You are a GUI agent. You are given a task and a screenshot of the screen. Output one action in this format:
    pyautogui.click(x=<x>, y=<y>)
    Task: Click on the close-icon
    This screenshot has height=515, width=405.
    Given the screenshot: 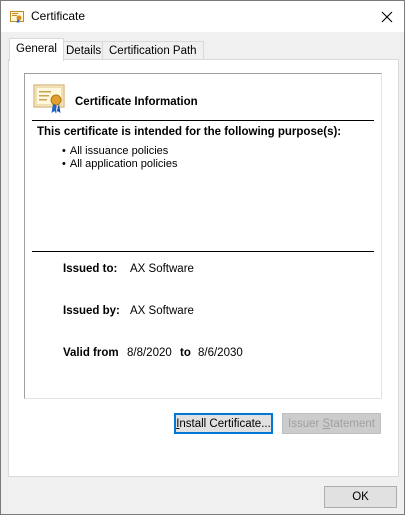 What is the action you would take?
    pyautogui.click(x=387, y=16)
    